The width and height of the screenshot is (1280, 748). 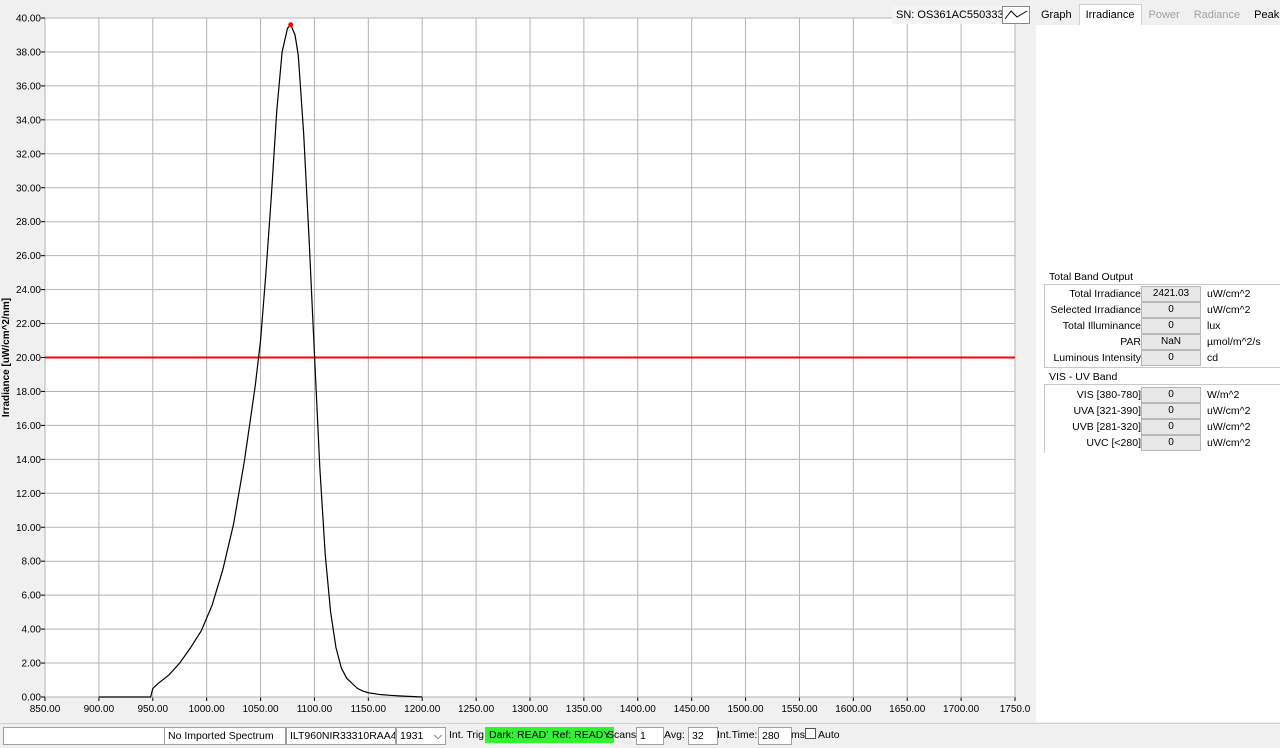 What do you see at coordinates (422, 709) in the screenshot?
I see `x-tick-label: 1200.00` at bounding box center [422, 709].